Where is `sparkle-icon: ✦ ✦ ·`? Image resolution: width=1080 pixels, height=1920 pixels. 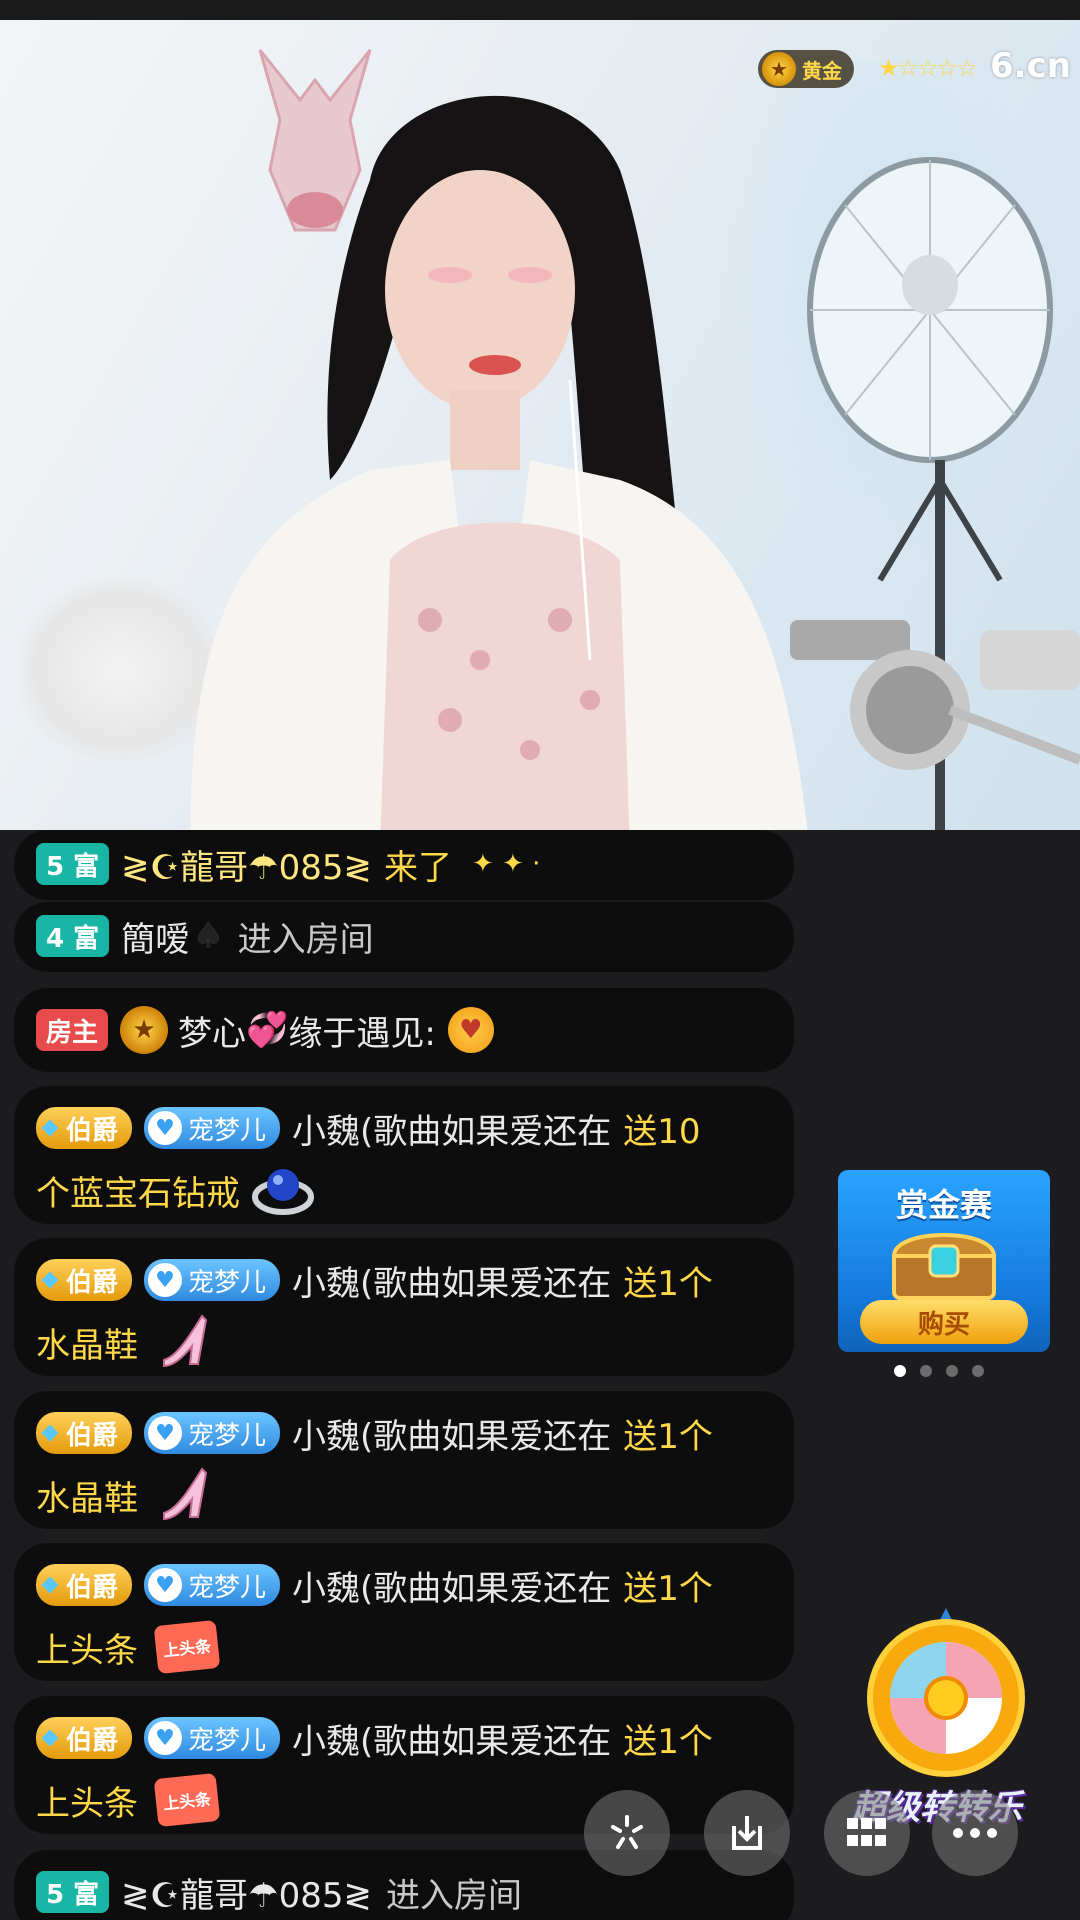 sparkle-icon: ✦ ✦ · is located at coordinates (506, 864).